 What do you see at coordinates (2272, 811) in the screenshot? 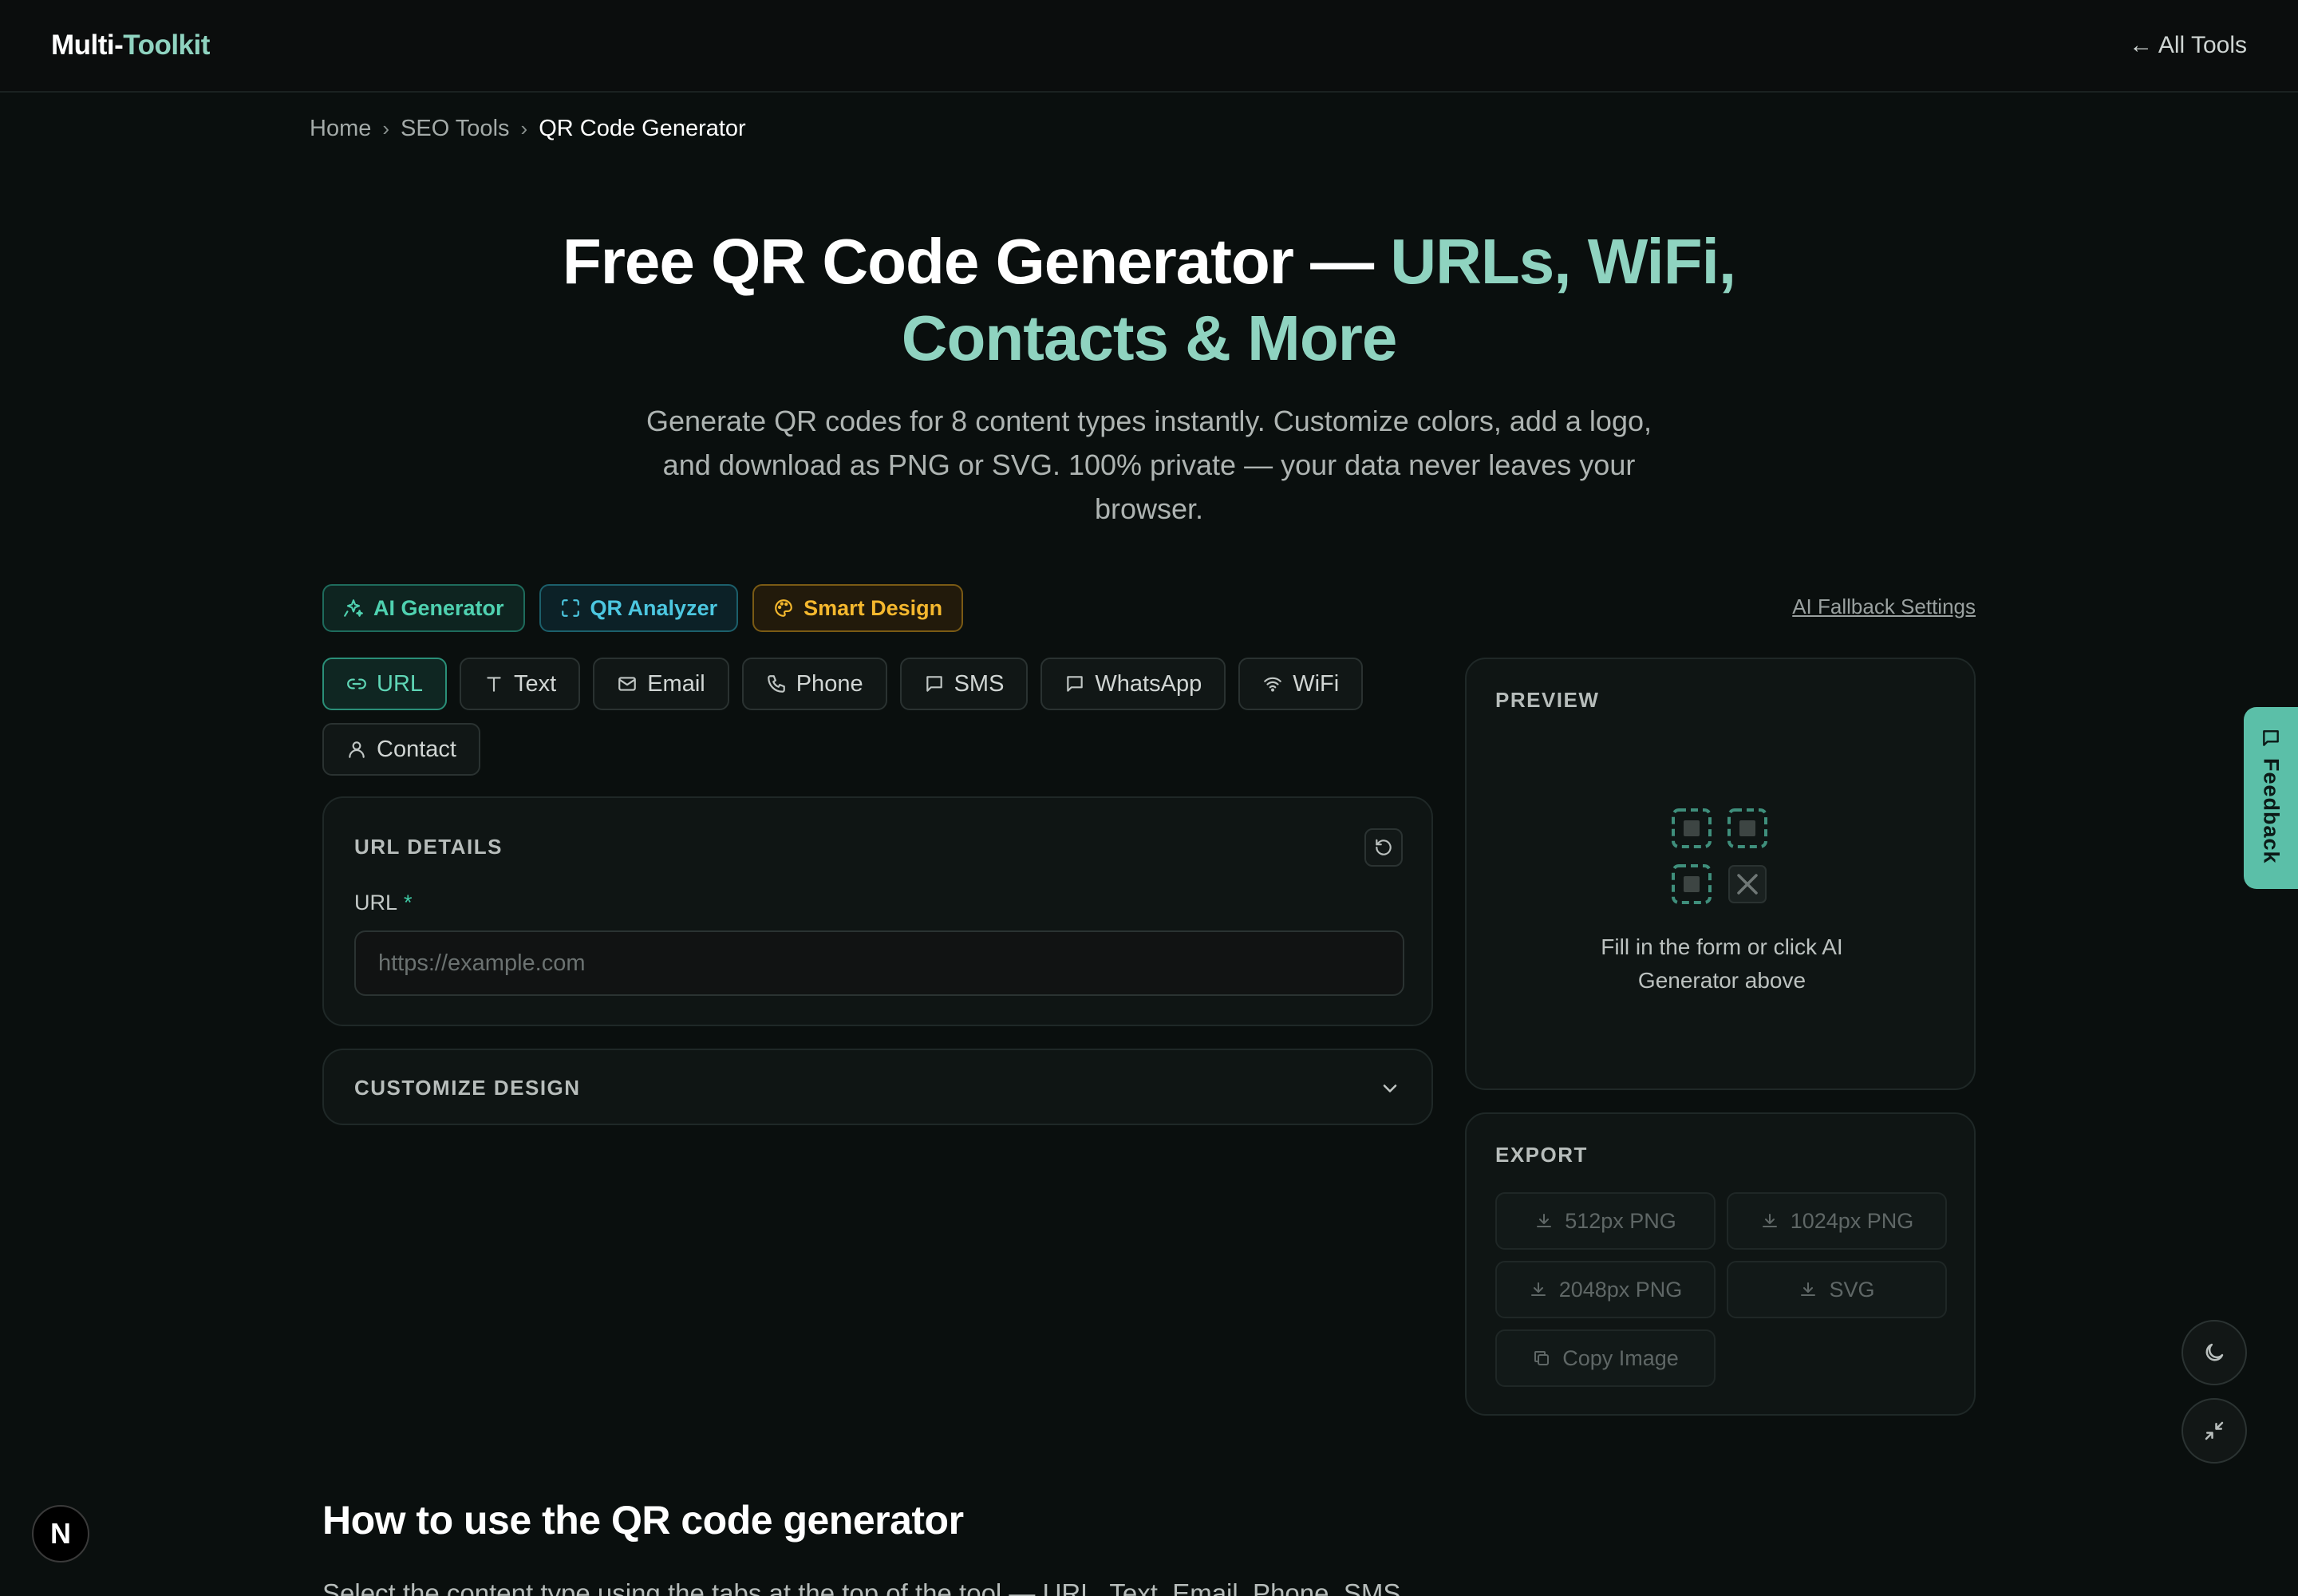
I see `feedback-label: Feedback` at bounding box center [2272, 811].